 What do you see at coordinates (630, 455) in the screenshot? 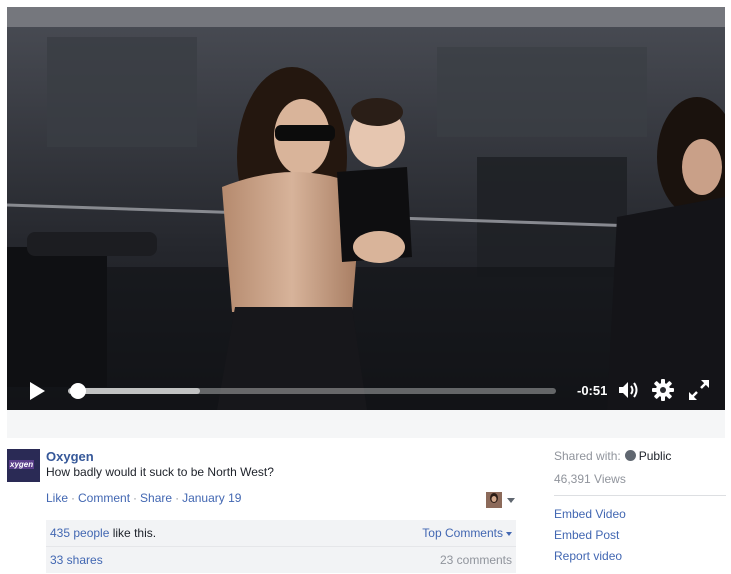
I see `globe-icon` at bounding box center [630, 455].